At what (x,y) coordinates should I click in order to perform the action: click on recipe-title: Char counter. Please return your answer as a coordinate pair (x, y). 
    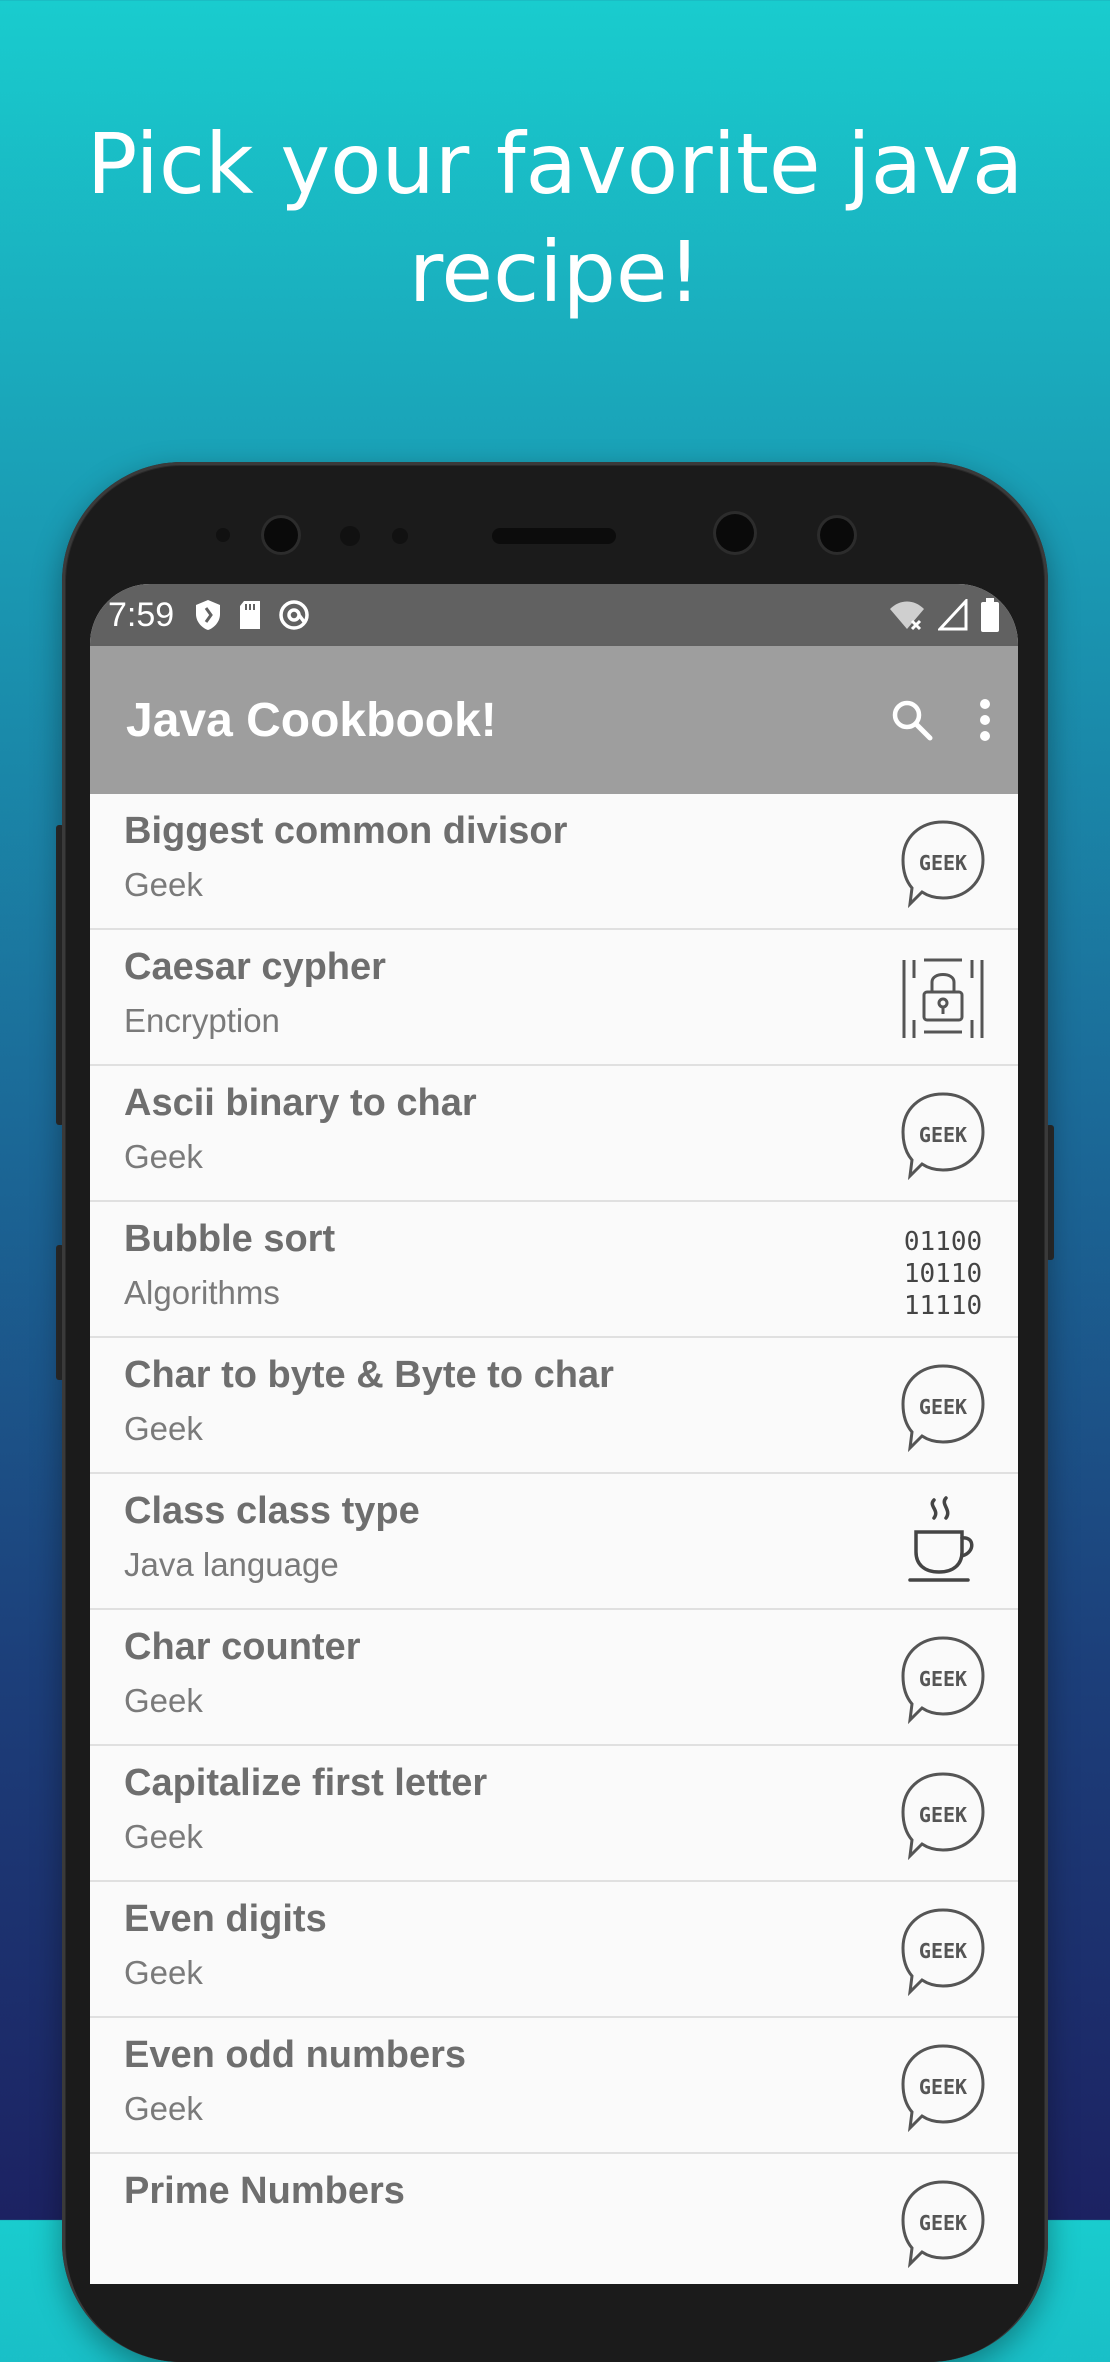
    Looking at the image, I should click on (242, 1647).